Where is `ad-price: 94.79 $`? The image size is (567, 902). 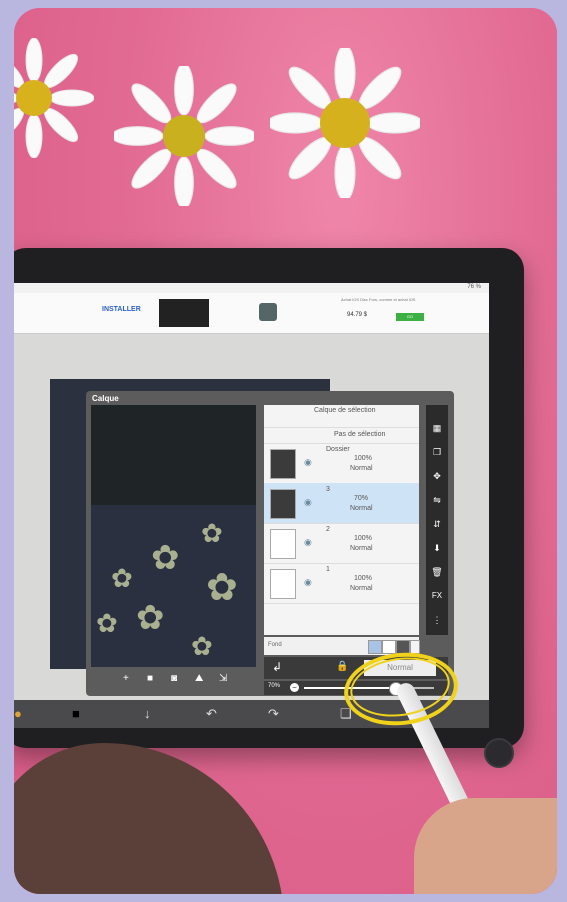 ad-price: 94.79 $ is located at coordinates (357, 315).